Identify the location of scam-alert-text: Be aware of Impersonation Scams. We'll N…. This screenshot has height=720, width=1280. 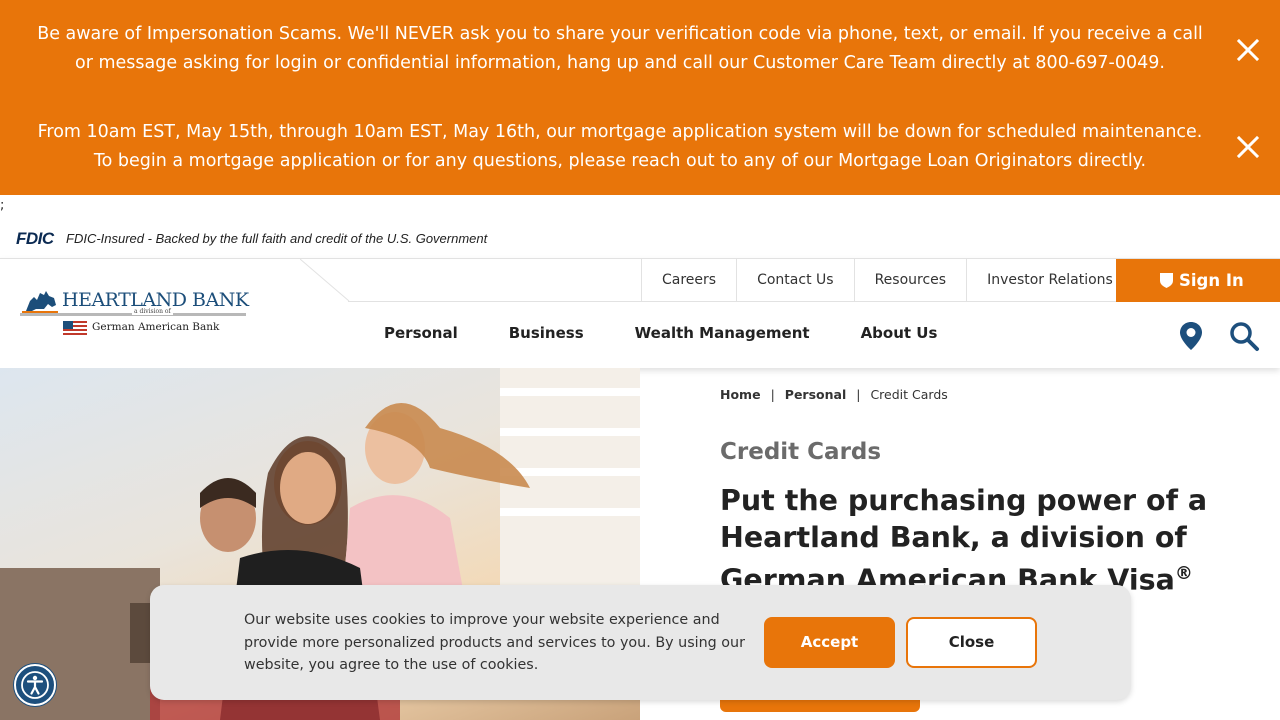
(620, 48).